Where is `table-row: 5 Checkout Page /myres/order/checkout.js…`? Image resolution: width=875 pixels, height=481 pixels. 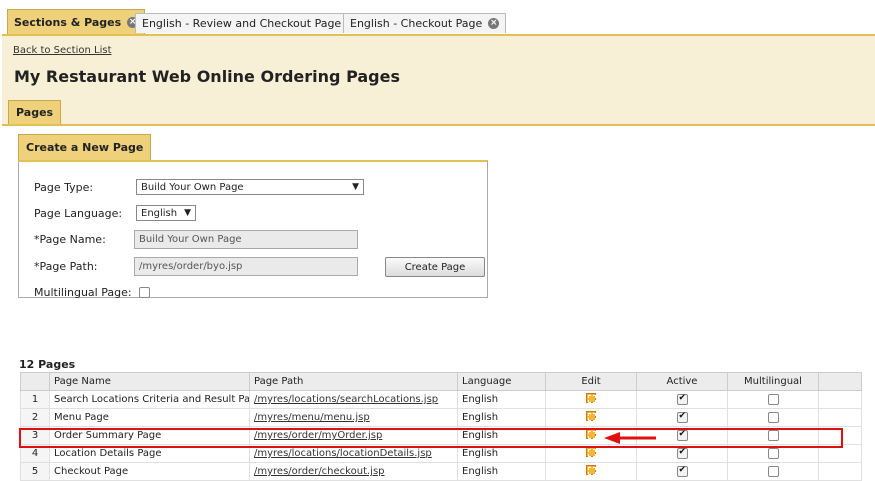 table-row: 5 Checkout Page /myres/order/checkout.js… is located at coordinates (441, 471).